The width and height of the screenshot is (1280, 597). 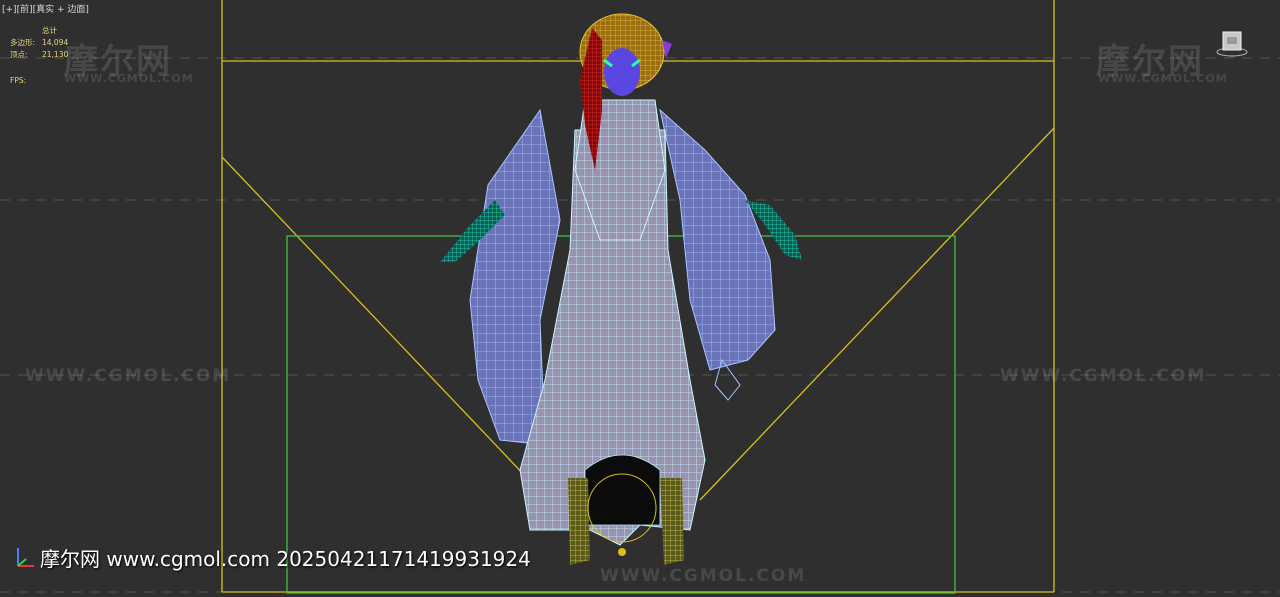 What do you see at coordinates (285, 559) in the screenshot?
I see `footer-watermark: 摩尔网 www.cgmol.com 20250421171419931924` at bounding box center [285, 559].